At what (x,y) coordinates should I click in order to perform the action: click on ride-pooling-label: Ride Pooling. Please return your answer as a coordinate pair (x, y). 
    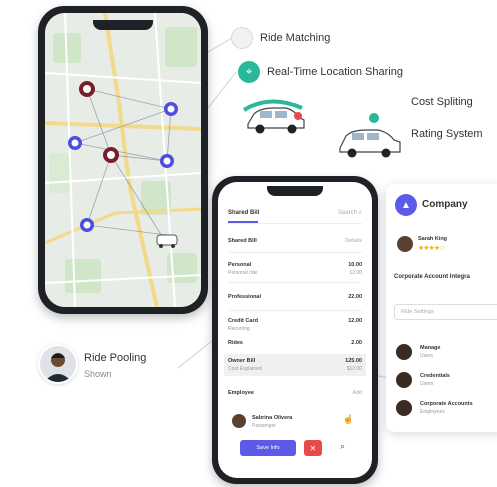
    Looking at the image, I should click on (115, 358).